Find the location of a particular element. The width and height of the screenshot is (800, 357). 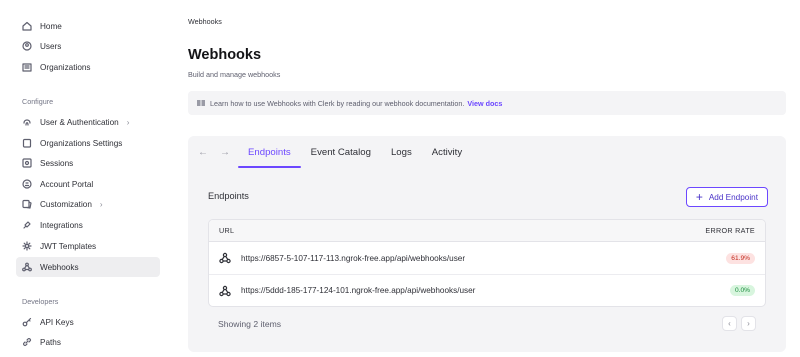

forward-arrow-icon: → is located at coordinates (231, 152).